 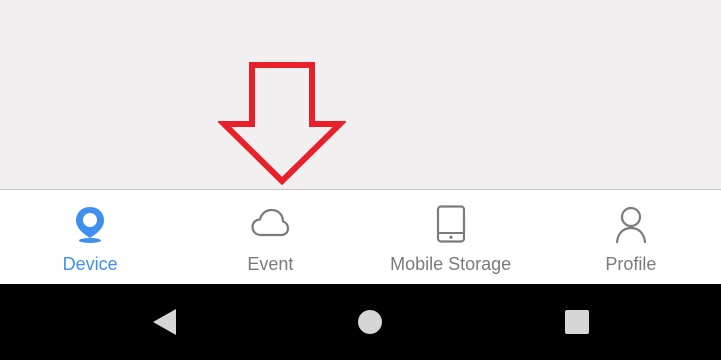 What do you see at coordinates (282, 124) in the screenshot?
I see `red-down-arrow-annotation` at bounding box center [282, 124].